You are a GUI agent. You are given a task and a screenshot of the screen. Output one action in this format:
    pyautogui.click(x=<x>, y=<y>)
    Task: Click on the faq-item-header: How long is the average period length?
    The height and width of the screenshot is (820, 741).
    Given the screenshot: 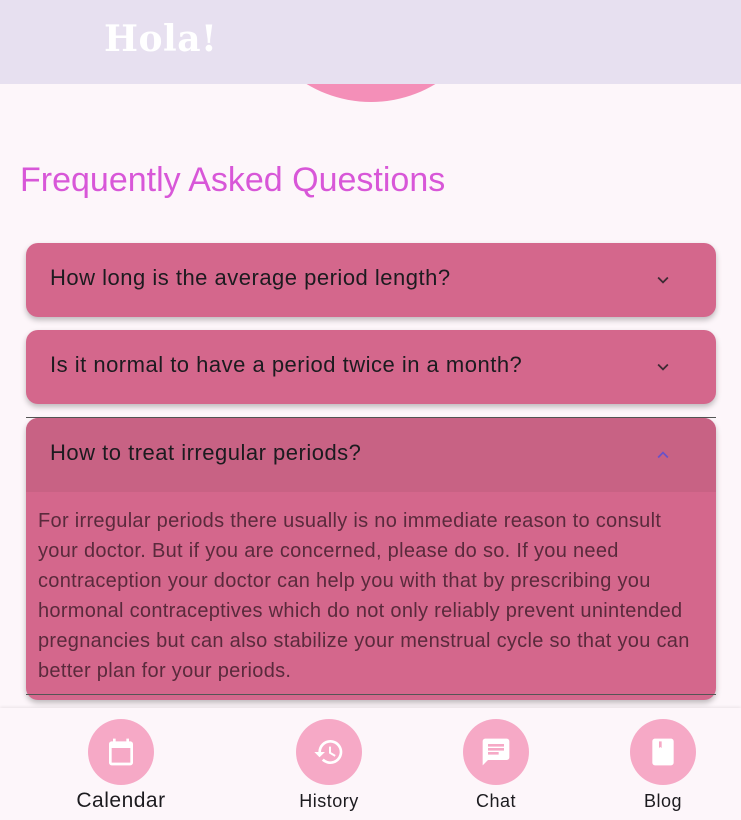 What is the action you would take?
    pyautogui.click(x=371, y=280)
    